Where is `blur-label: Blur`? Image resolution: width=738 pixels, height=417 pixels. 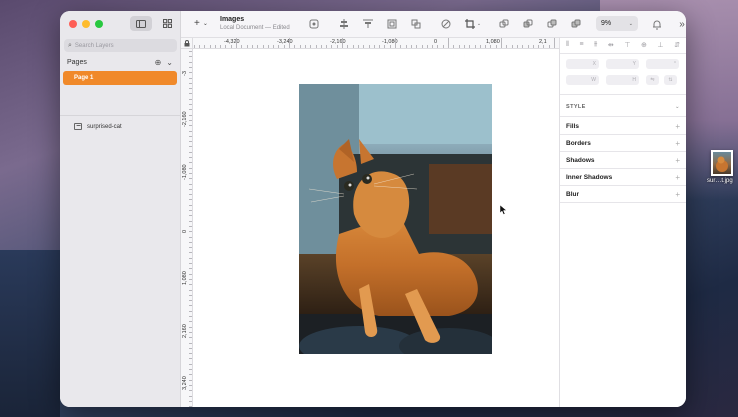 blur-label: Blur is located at coordinates (572, 194).